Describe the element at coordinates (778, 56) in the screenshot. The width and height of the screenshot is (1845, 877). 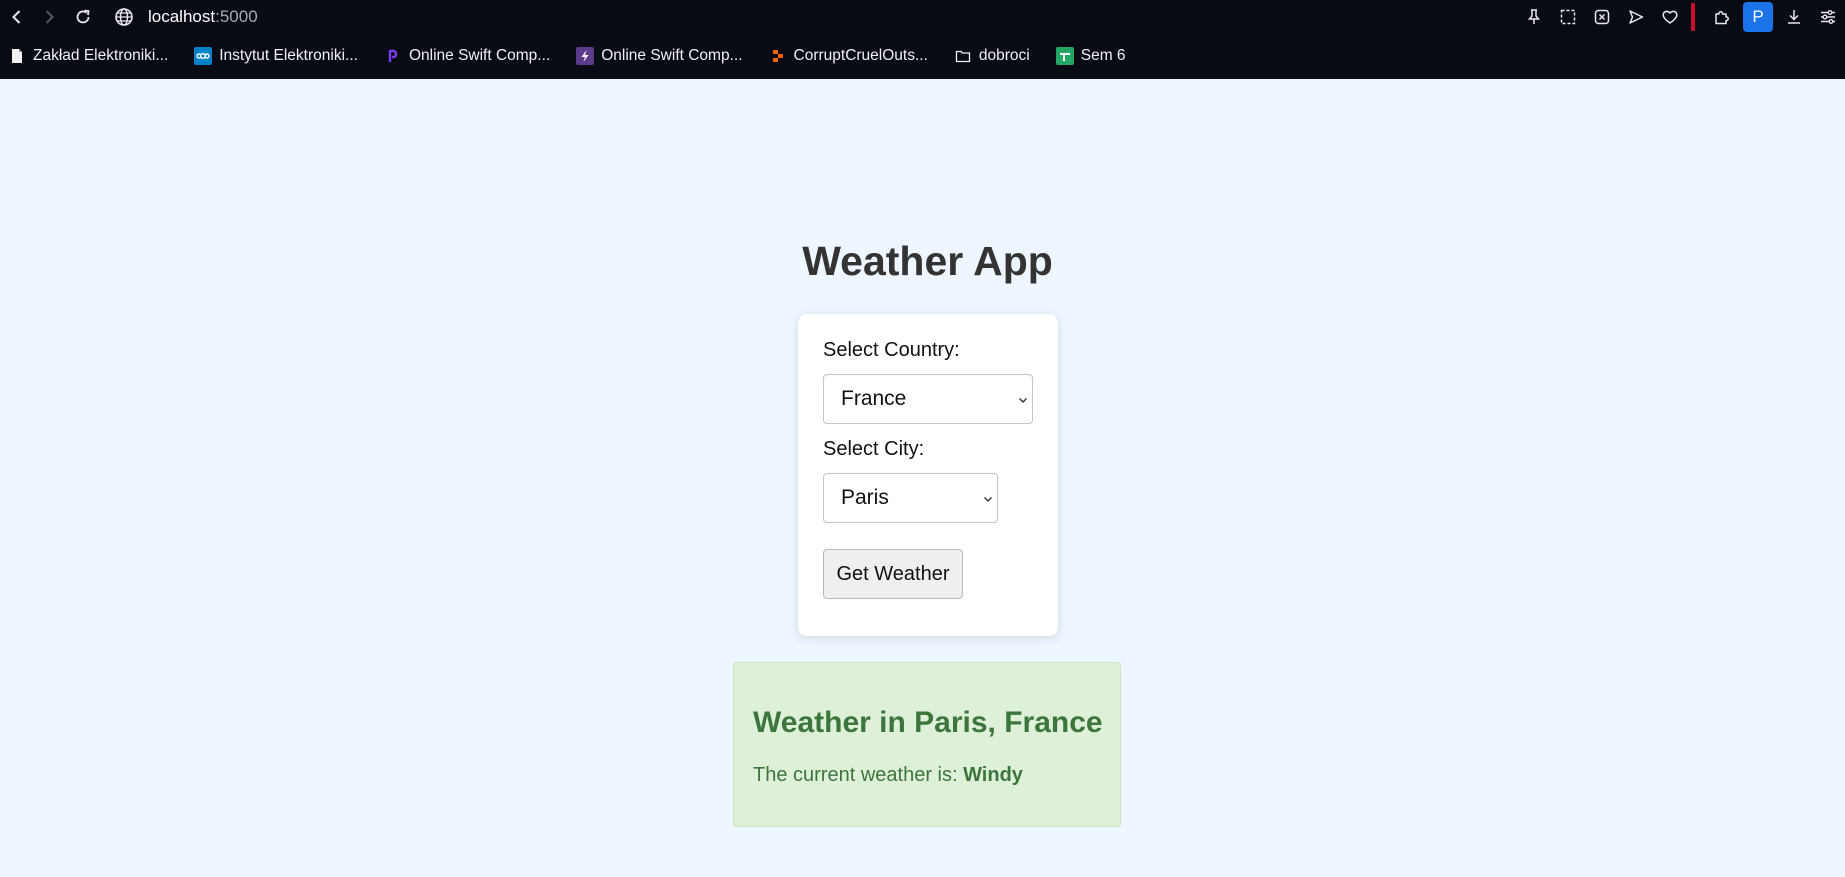
I see `replit-icon` at that location.